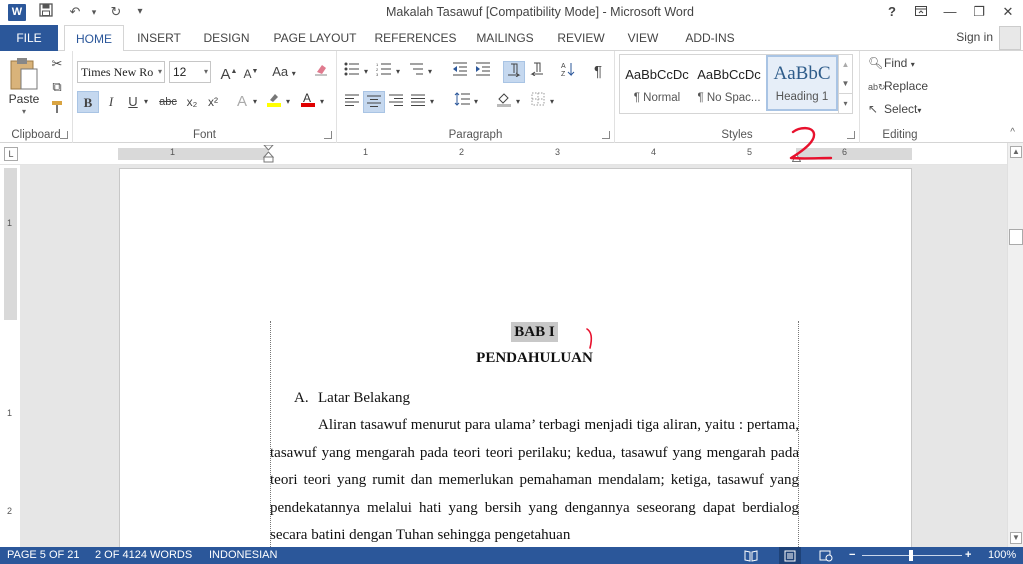  I want to click on horizontal-ruler: 1 1 2 3 4 5 6, so click(515, 154).